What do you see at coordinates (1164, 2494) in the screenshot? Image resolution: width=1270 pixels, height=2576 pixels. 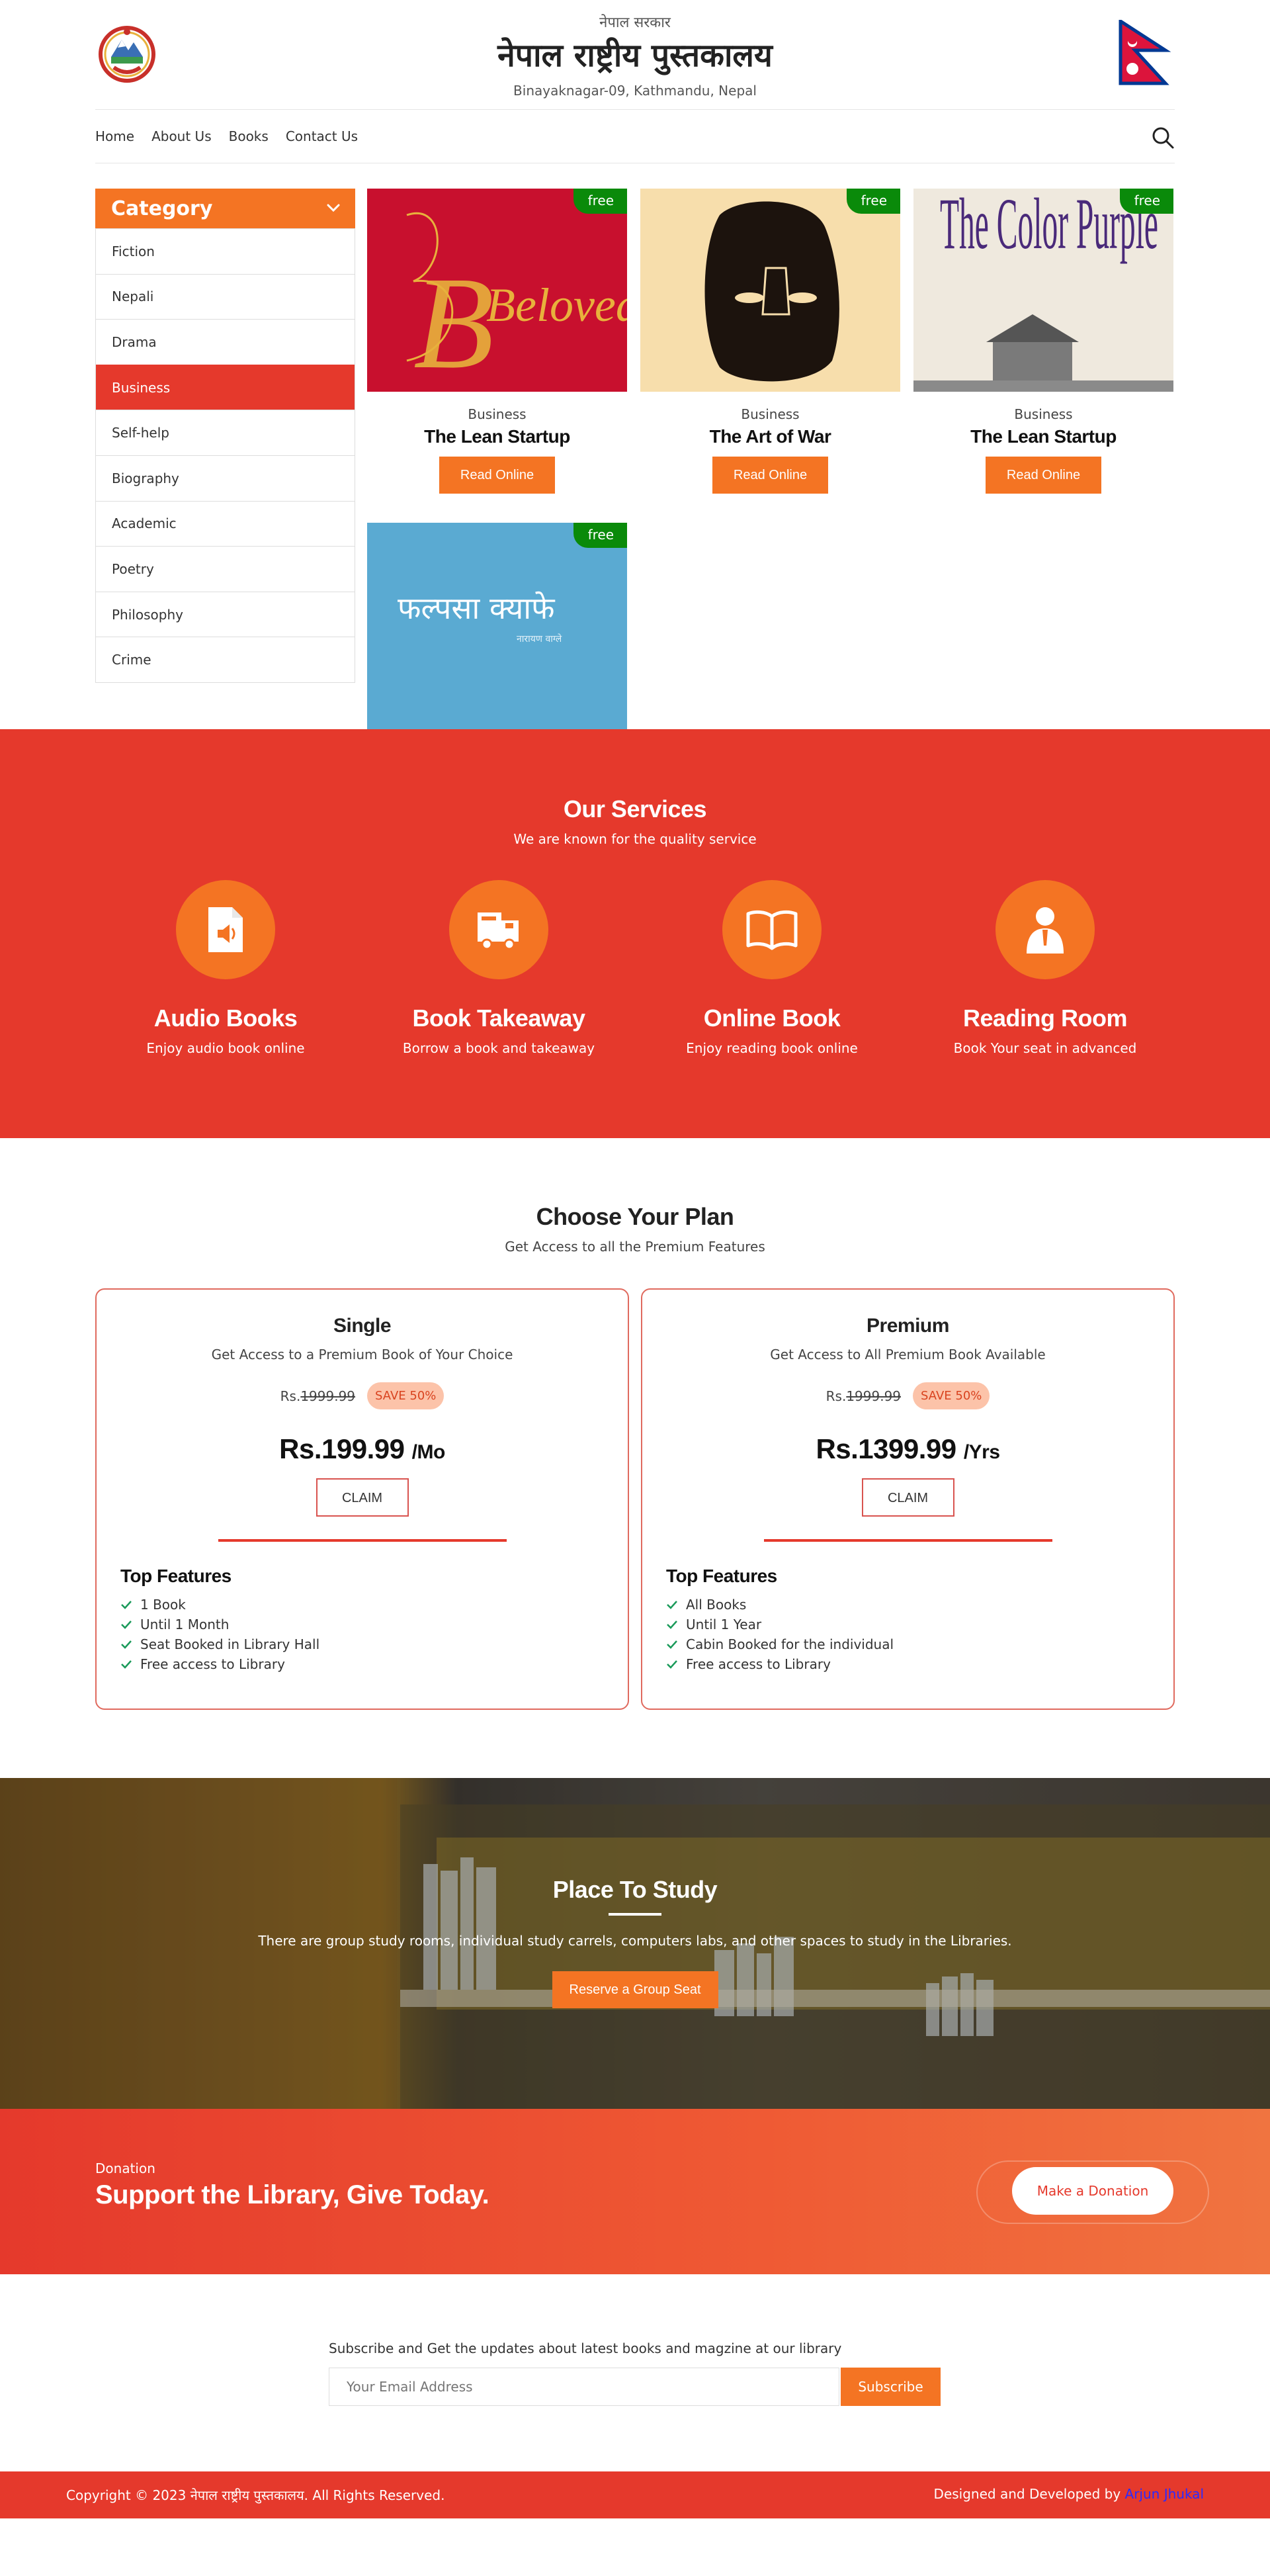 I see `developer-link: Arjun Jhukal` at bounding box center [1164, 2494].